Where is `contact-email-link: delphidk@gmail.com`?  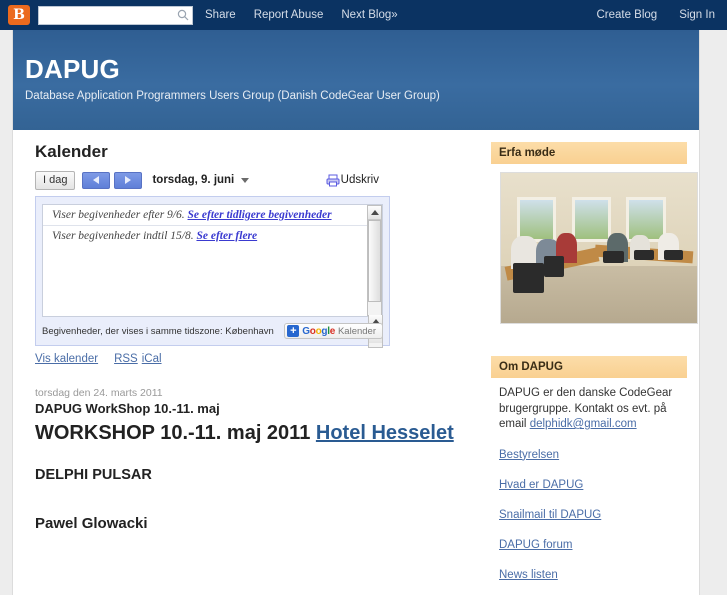 contact-email-link: delphidk@gmail.com is located at coordinates (583, 424).